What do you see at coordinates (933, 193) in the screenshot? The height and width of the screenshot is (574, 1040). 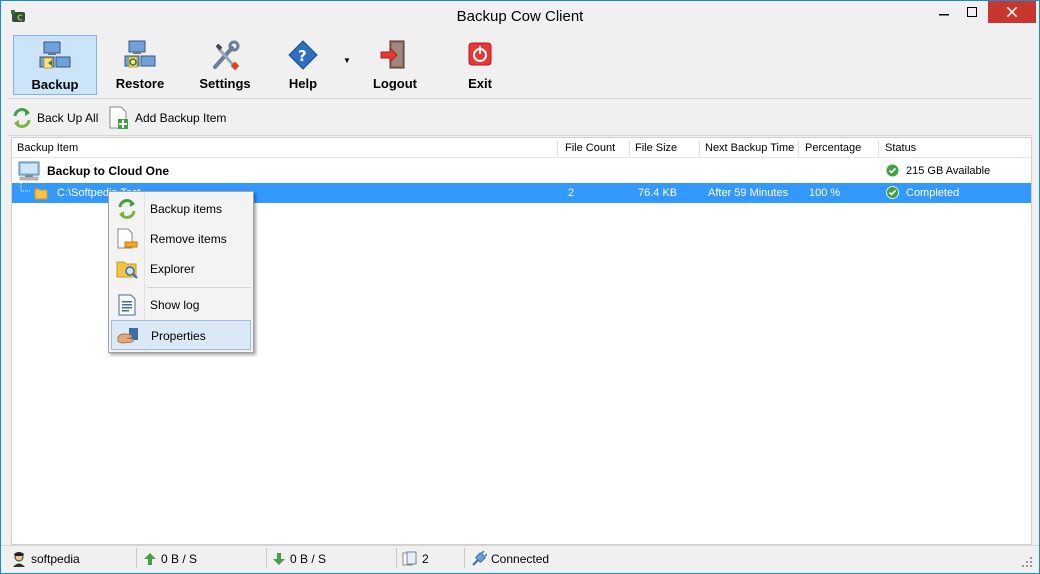 I see `row-status: Completed` at bounding box center [933, 193].